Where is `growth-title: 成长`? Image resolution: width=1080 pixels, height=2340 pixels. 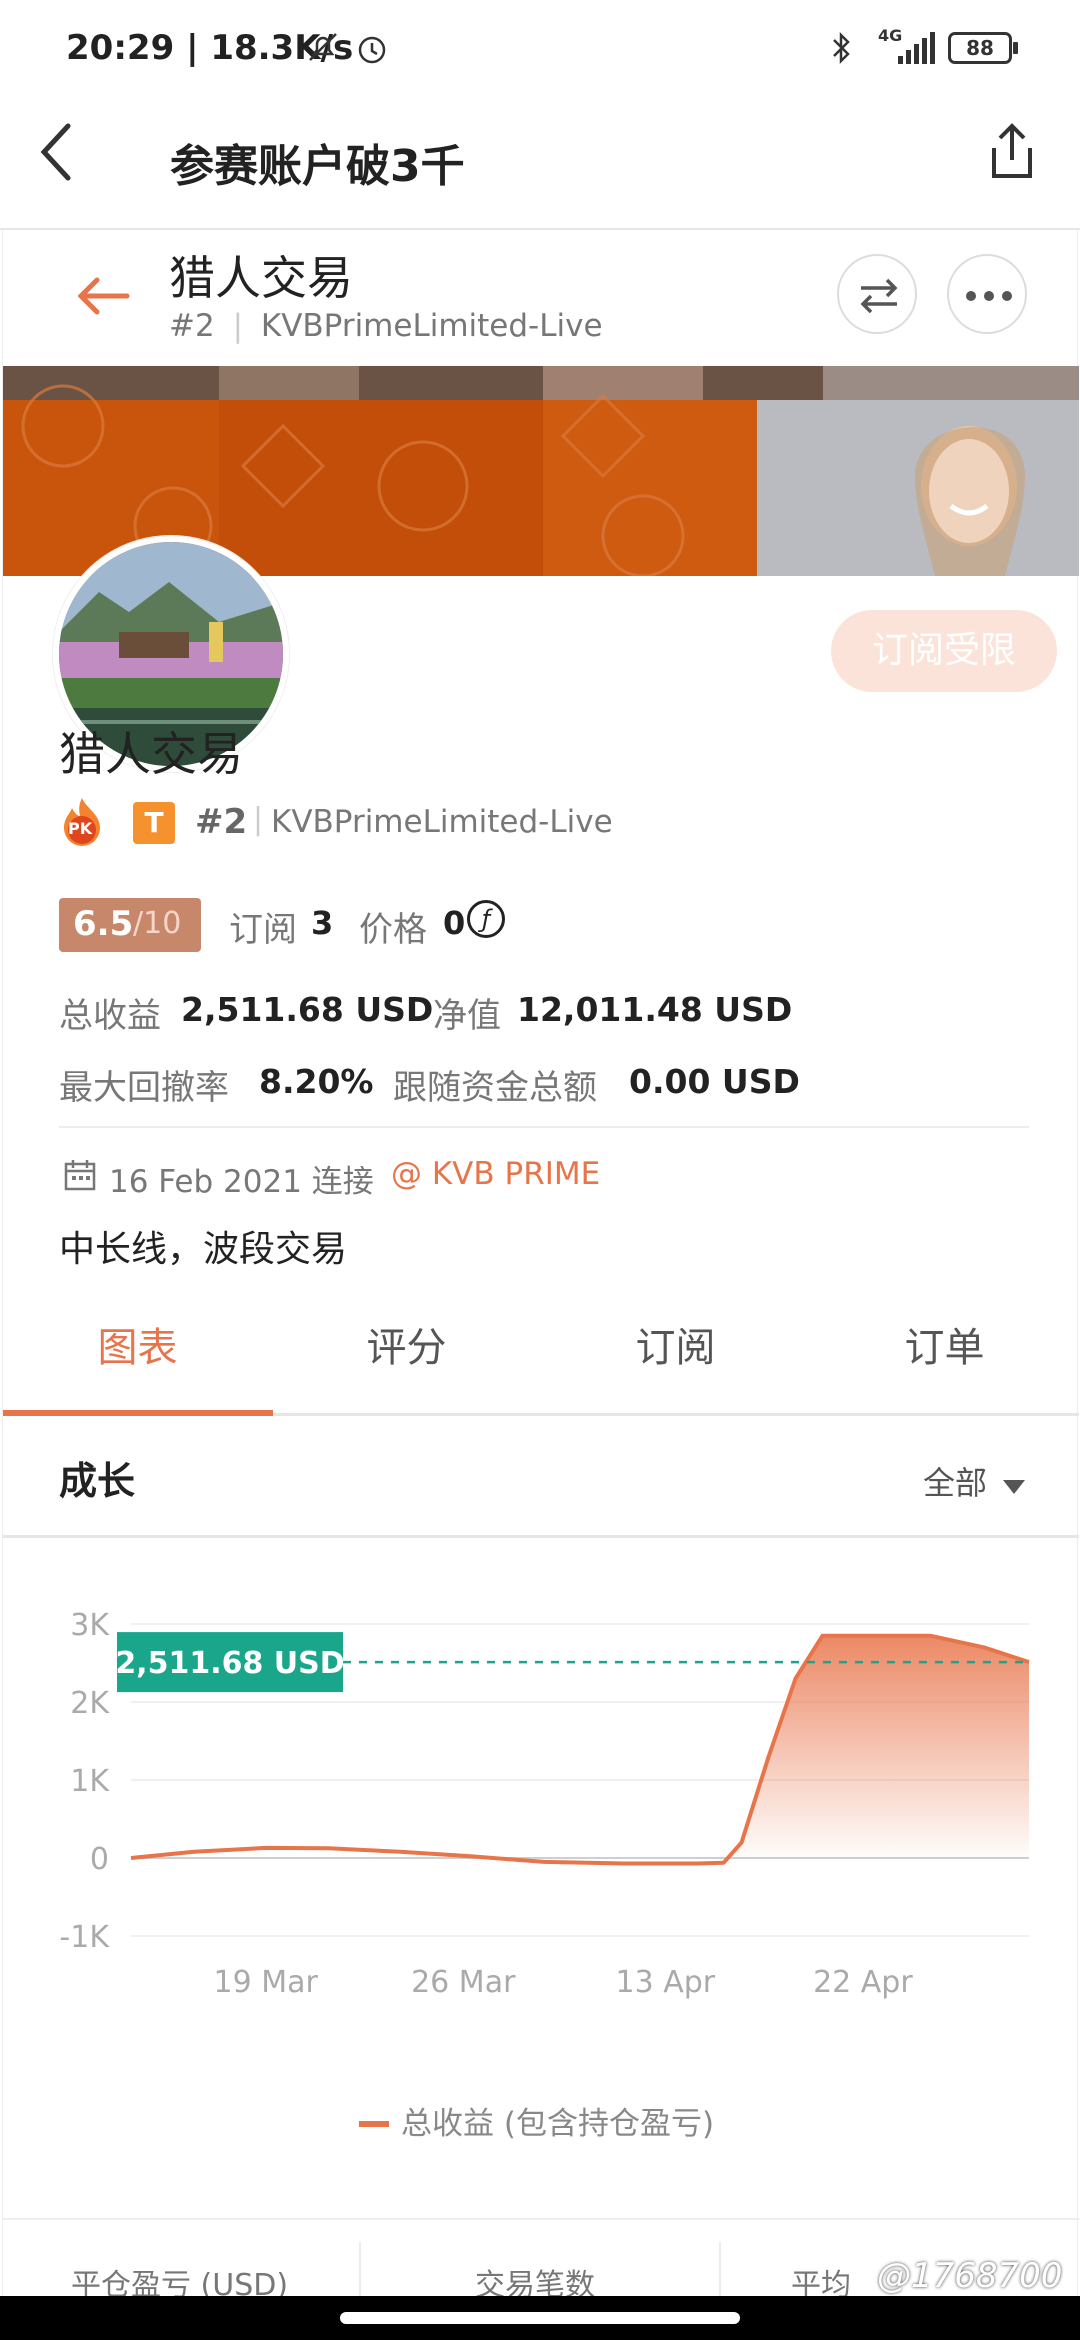 growth-title: 成长 is located at coordinates (97, 1481).